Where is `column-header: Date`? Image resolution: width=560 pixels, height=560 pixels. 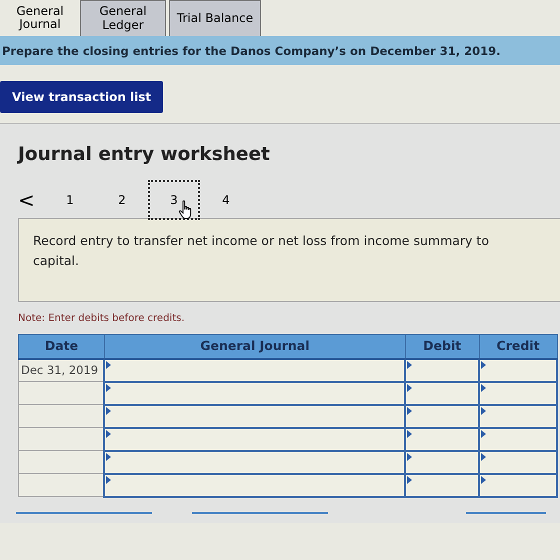 column-header: Date is located at coordinates (61, 346).